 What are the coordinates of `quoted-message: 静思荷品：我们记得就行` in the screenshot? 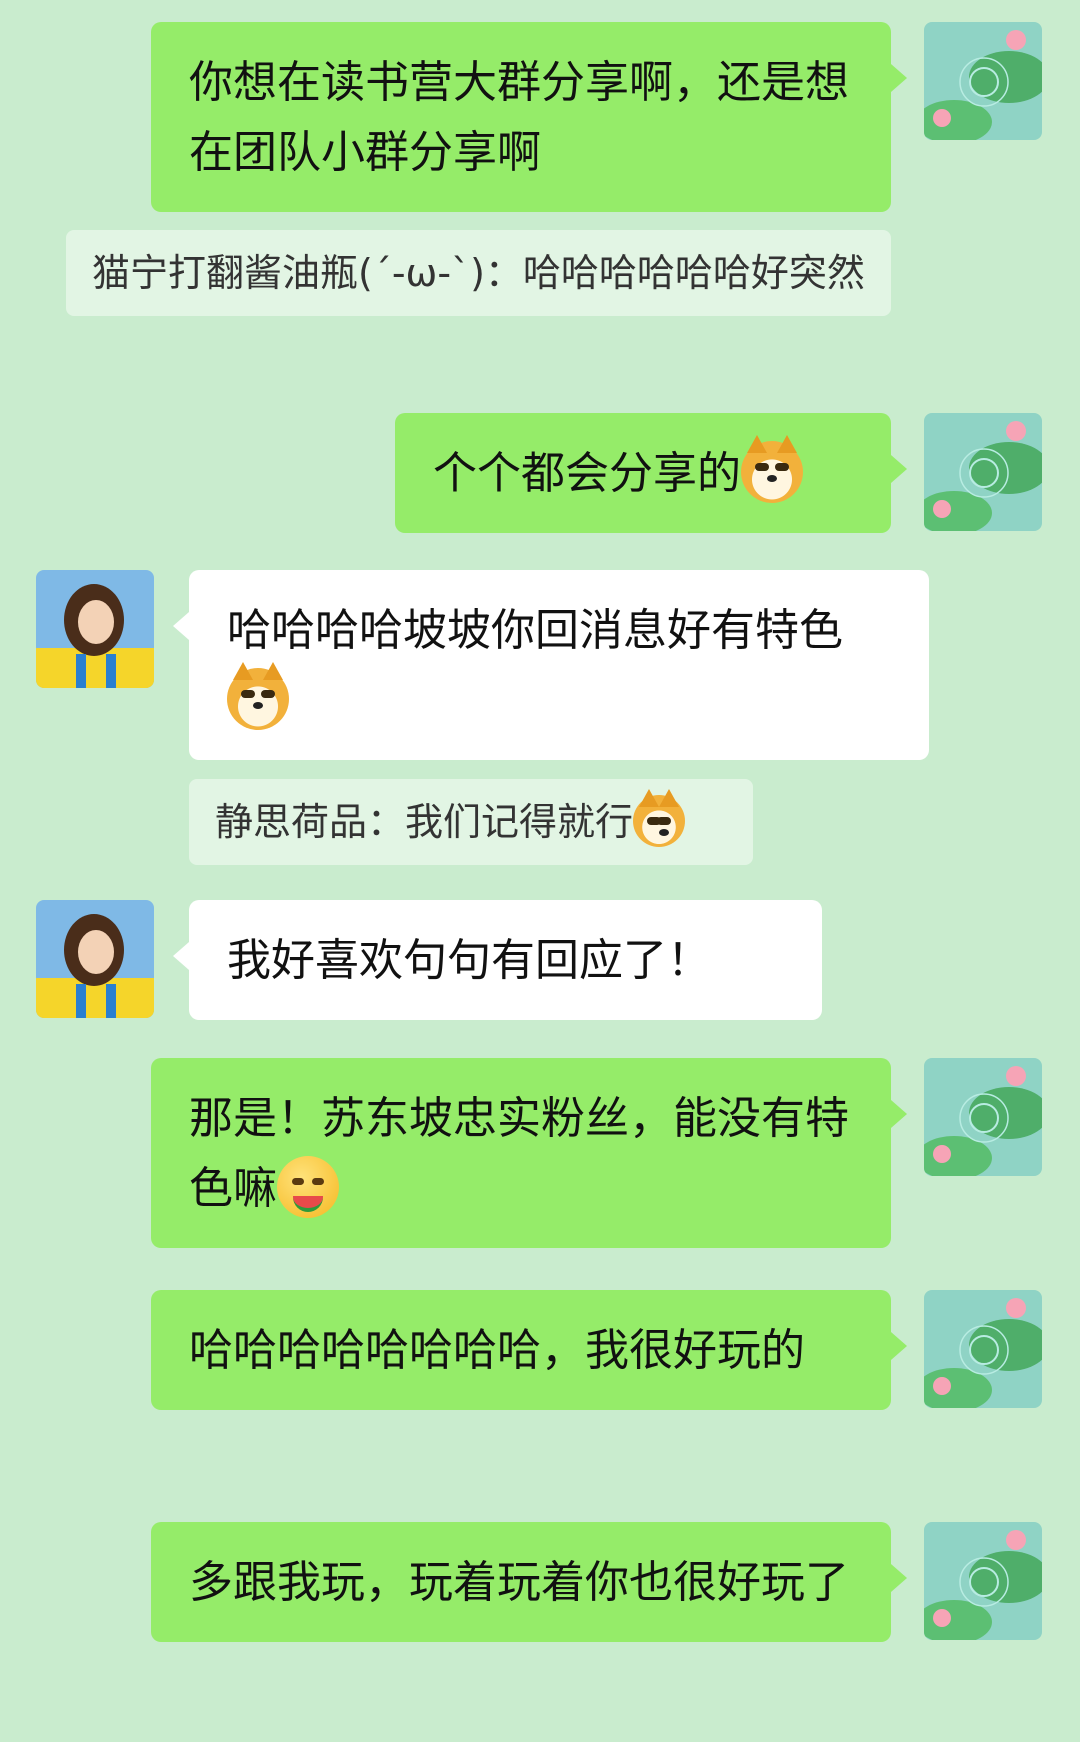 It's located at (471, 822).